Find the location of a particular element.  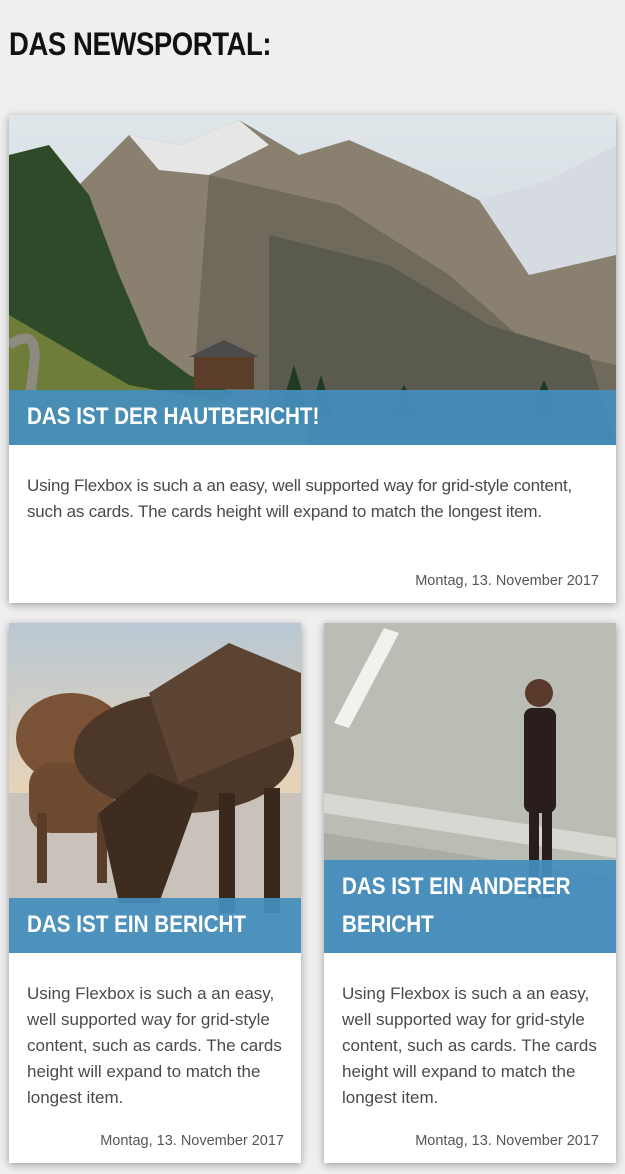

card-headline: DAS IST EIN ANDERER BERICHT is located at coordinates (470, 906).